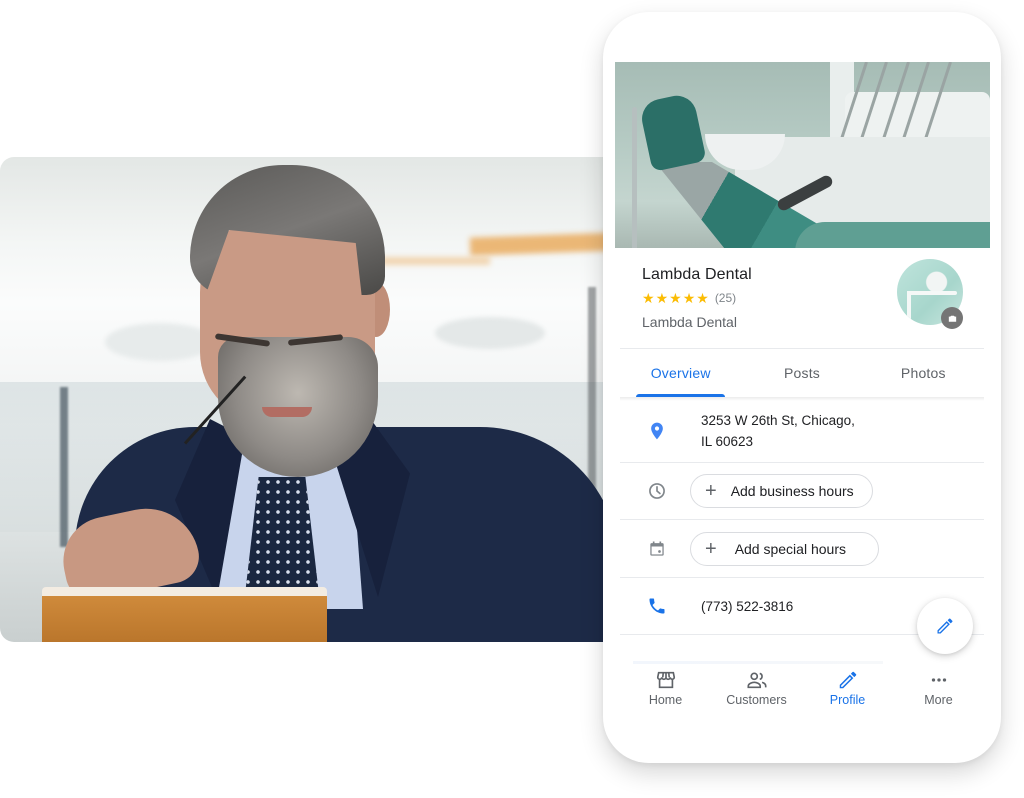 Image resolution: width=1024 pixels, height=798 pixels. What do you see at coordinates (672, 132) in the screenshot?
I see `dental-chair-headrest` at bounding box center [672, 132].